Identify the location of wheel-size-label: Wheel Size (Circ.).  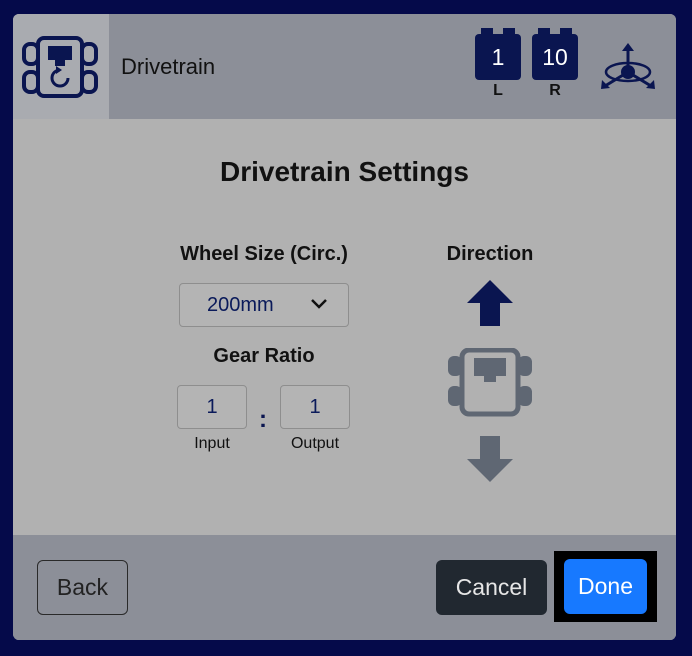
(264, 254).